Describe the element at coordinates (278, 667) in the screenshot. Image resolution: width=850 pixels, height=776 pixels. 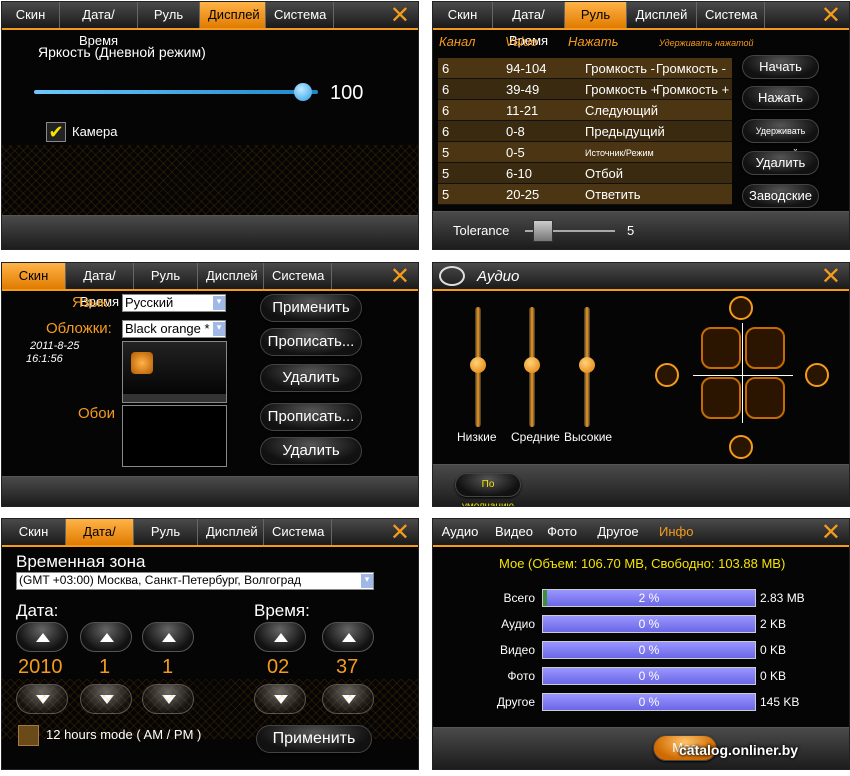
I see `hour-value: 02` at that location.